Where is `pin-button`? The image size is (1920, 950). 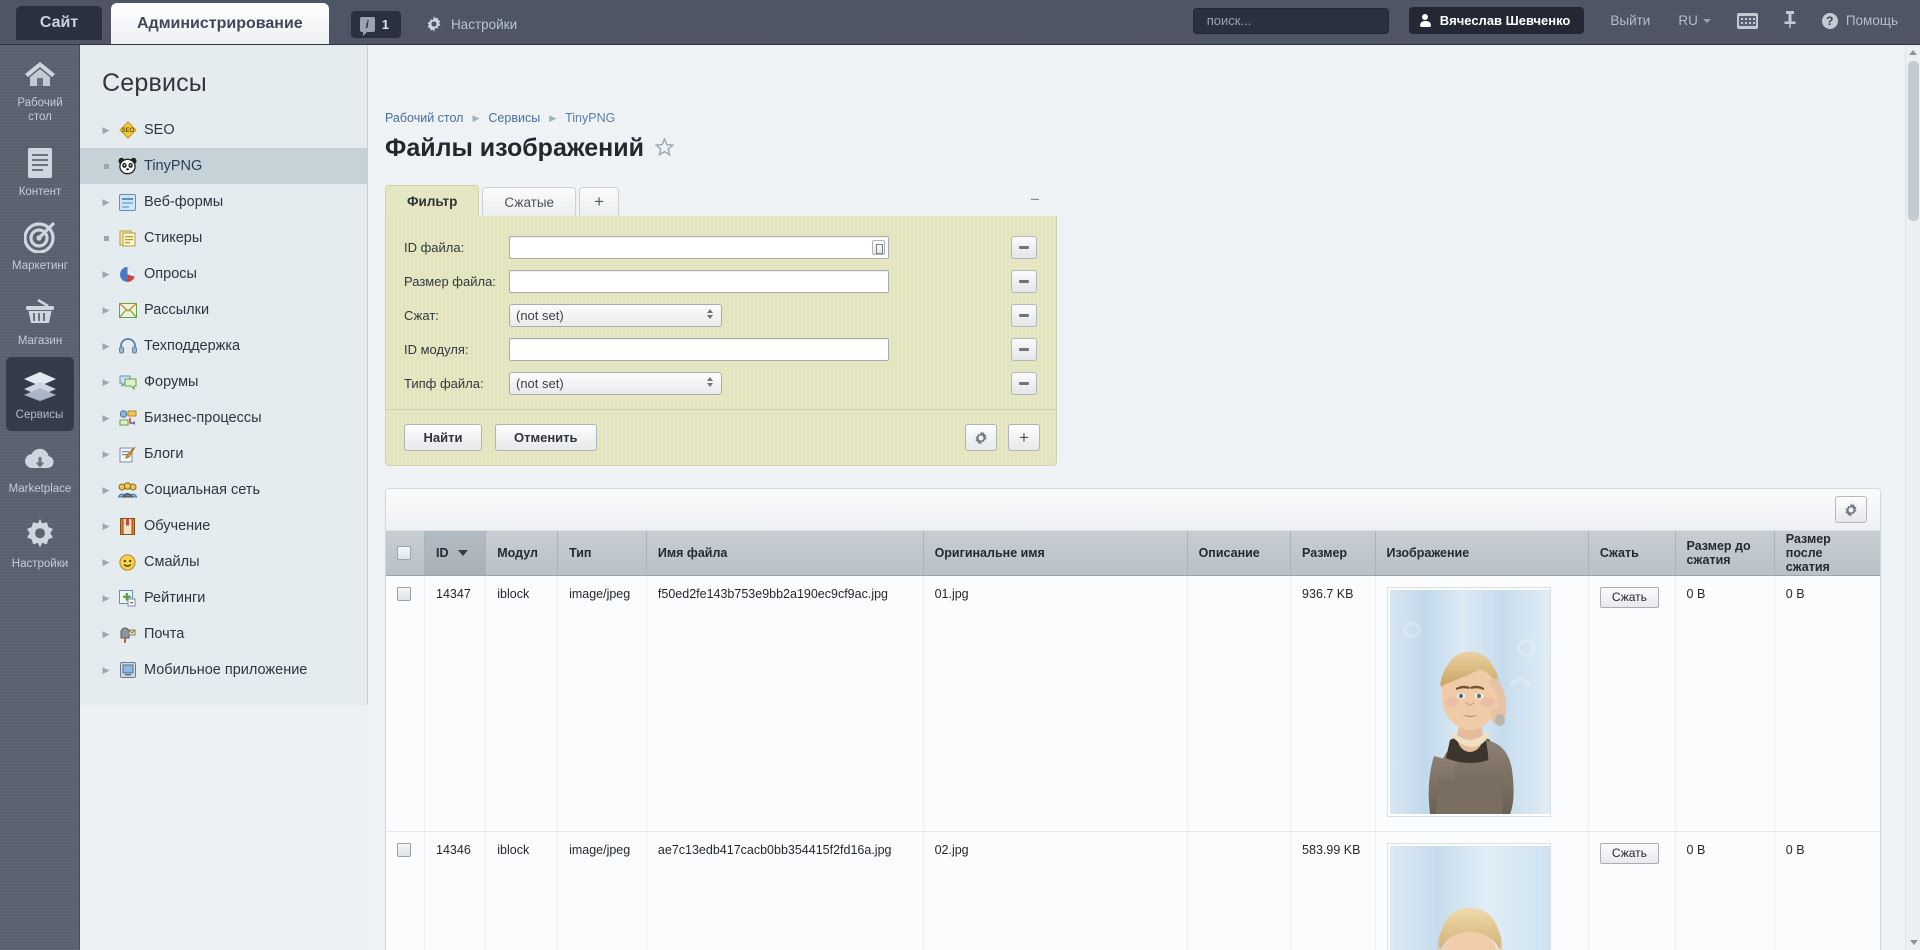
pin-button is located at coordinates (1790, 20).